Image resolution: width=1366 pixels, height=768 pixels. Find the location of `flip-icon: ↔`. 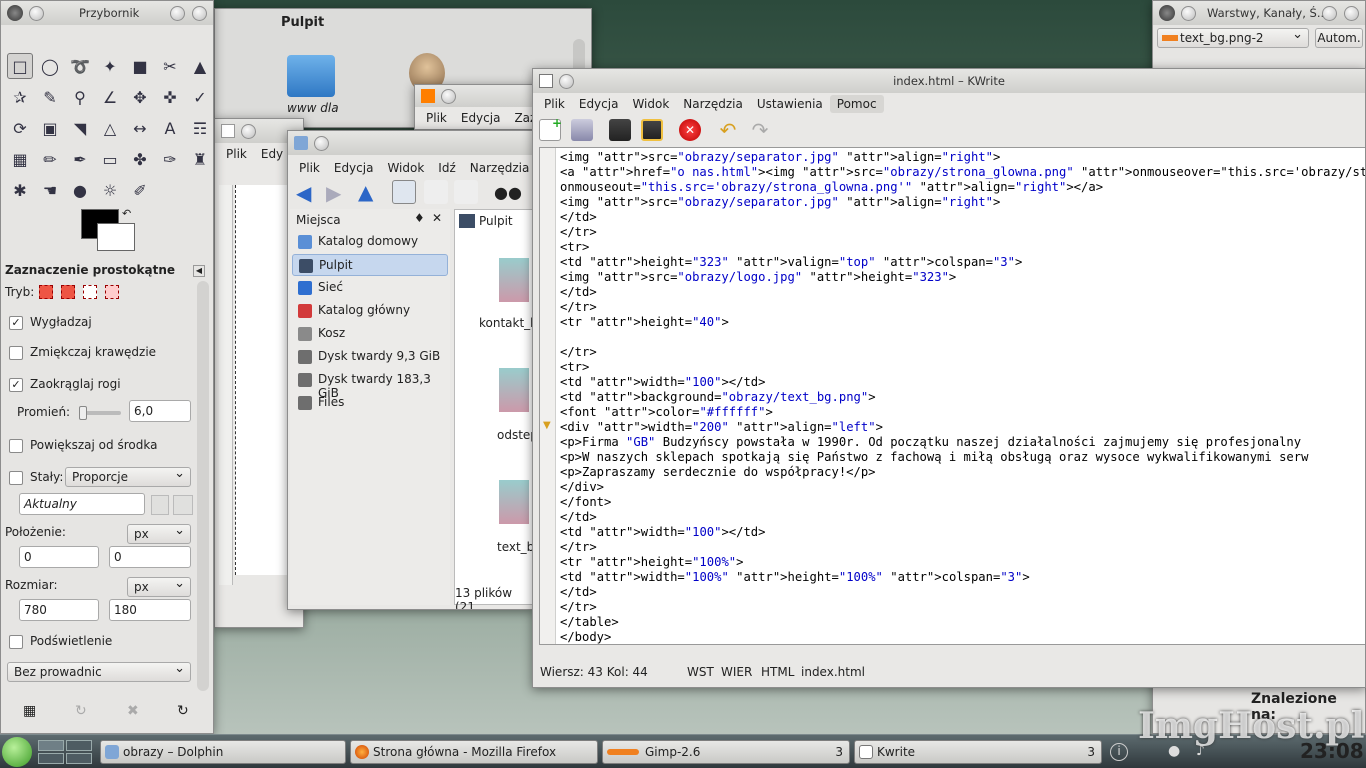

flip-icon: ↔ is located at coordinates (140, 128).